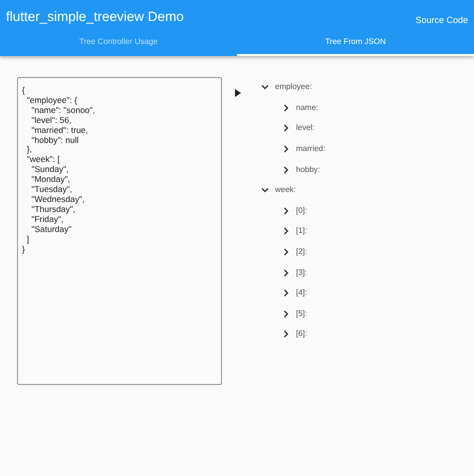  What do you see at coordinates (238, 93) in the screenshot?
I see `play-icon` at bounding box center [238, 93].